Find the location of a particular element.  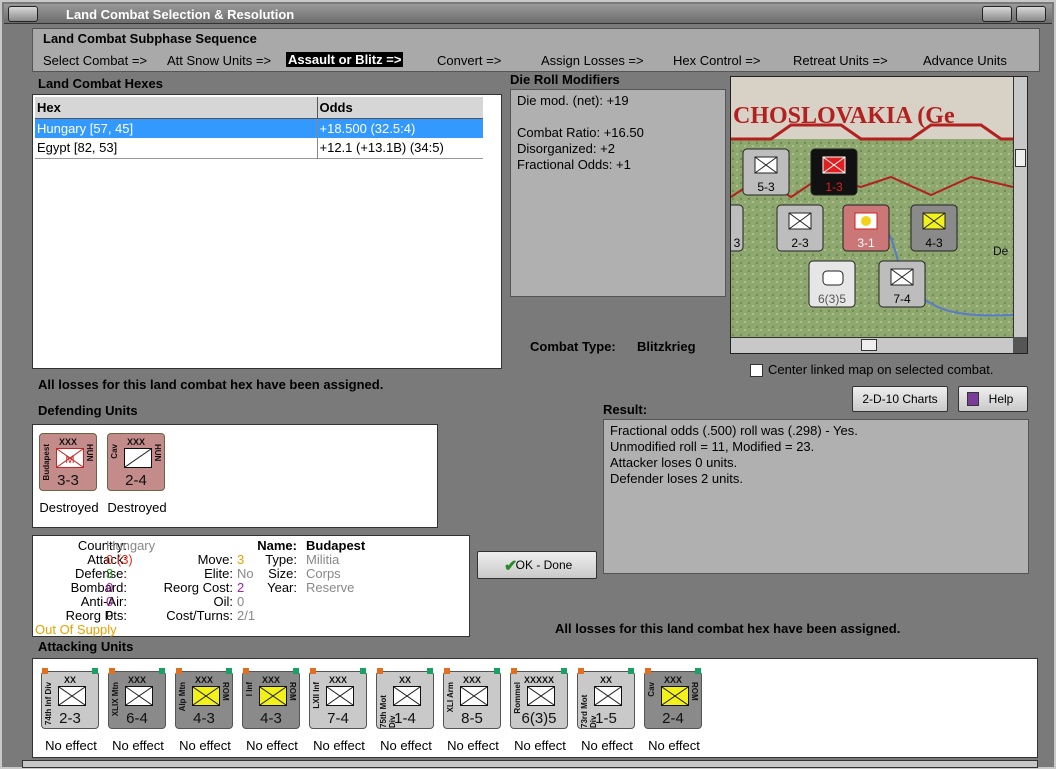

step-att-snow: Att Snow Units => is located at coordinates (219, 60).